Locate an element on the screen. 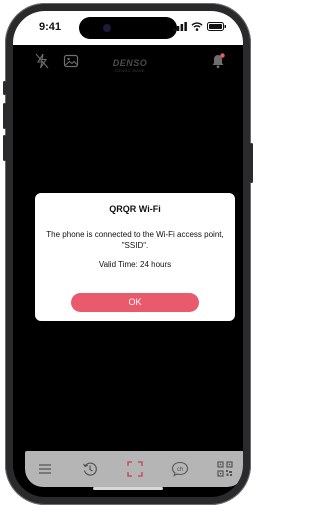  scan-icon is located at coordinates (135, 469).